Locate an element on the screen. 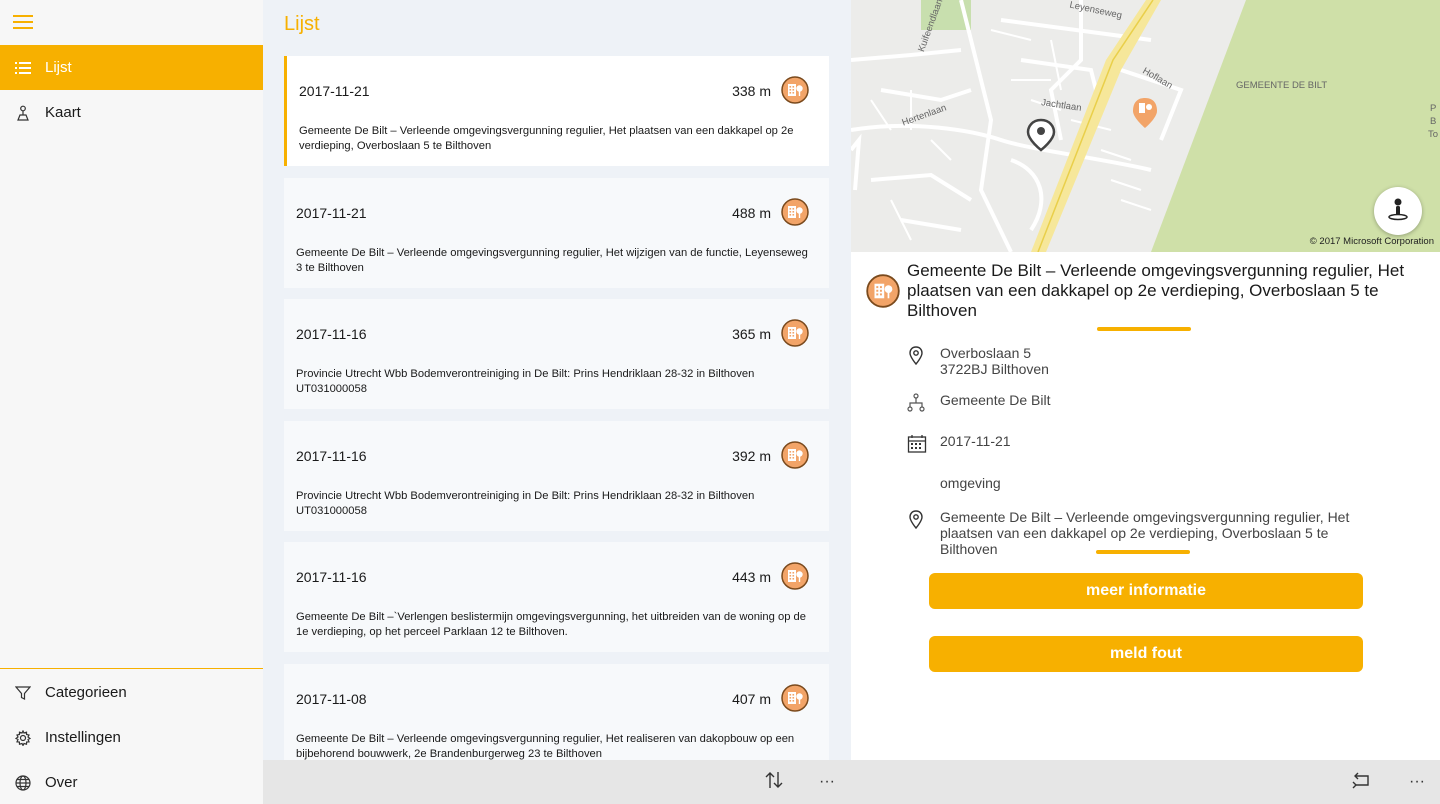 This screenshot has width=1440, height=804. detail-organization: Gemeente De Bilt is located at coordinates (979, 404).